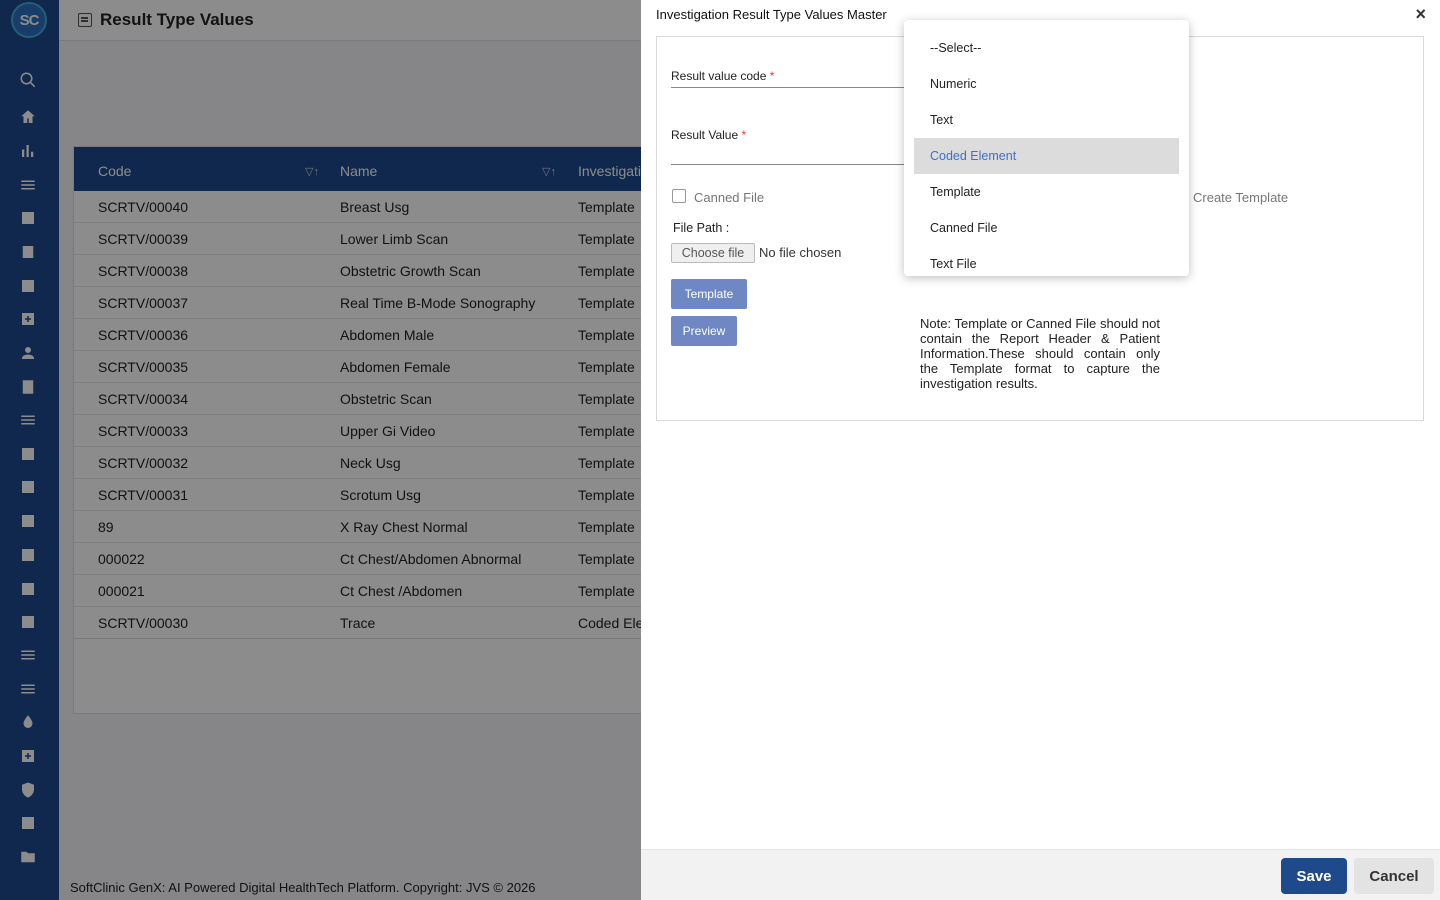 The image size is (1440, 900). I want to click on modal-title: Investigation Result Type Values Master, so click(771, 14).